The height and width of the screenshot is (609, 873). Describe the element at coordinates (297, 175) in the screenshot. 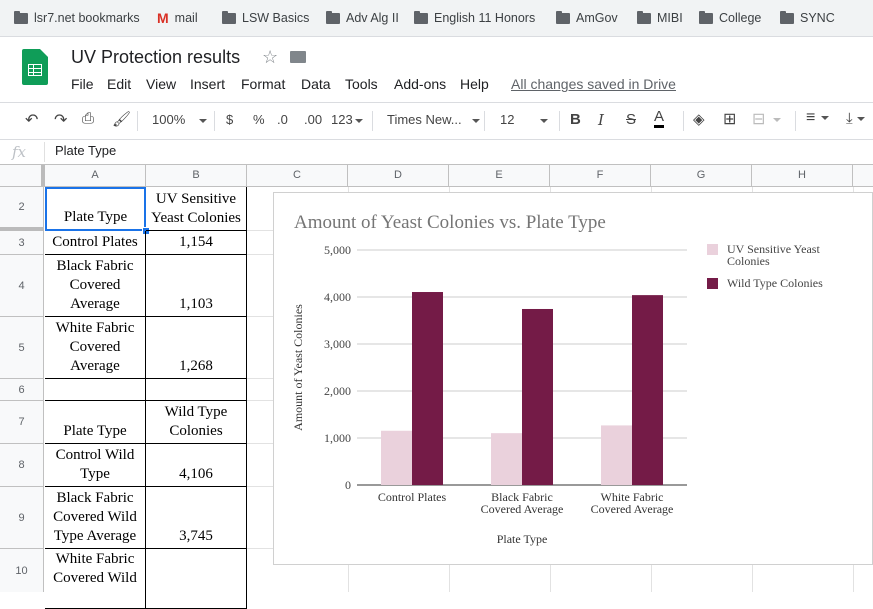

I see `column-header-c: C` at that location.